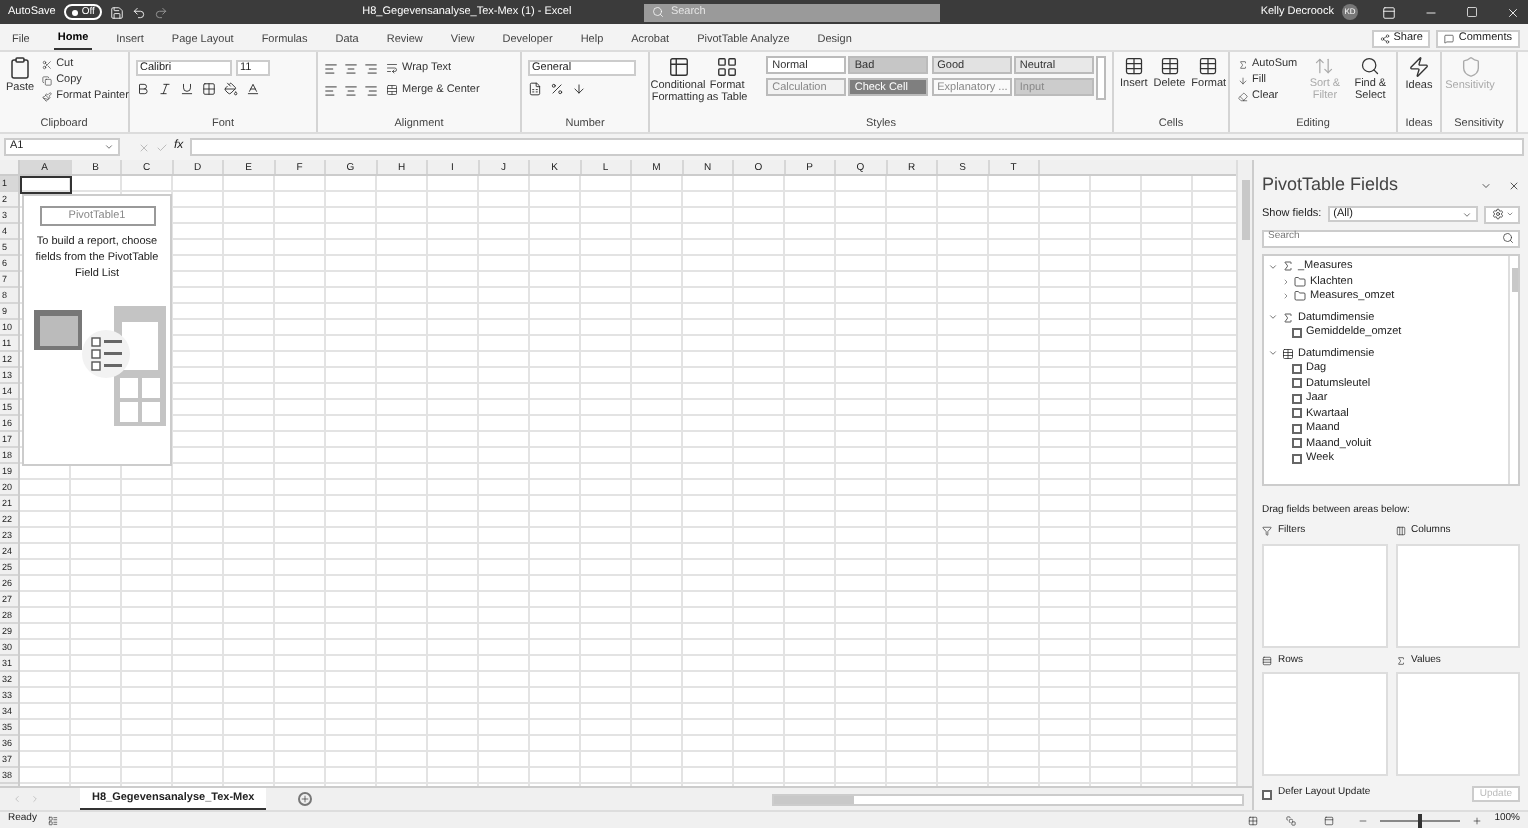  What do you see at coordinates (557, 89) in the screenshot?
I see `percent-icon` at bounding box center [557, 89].